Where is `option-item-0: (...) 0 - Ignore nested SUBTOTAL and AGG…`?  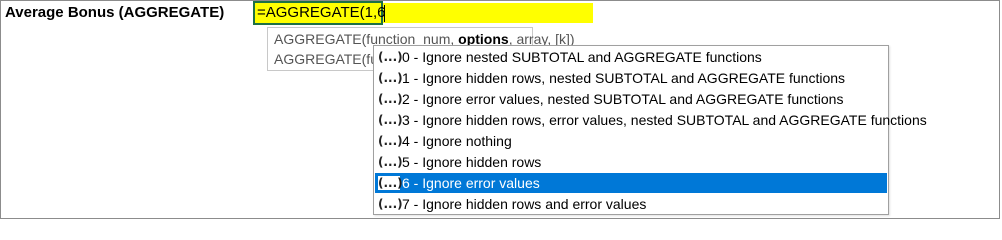
option-item-0: (...) 0 - Ignore nested SUBTOTAL and AGG… is located at coordinates (631, 57).